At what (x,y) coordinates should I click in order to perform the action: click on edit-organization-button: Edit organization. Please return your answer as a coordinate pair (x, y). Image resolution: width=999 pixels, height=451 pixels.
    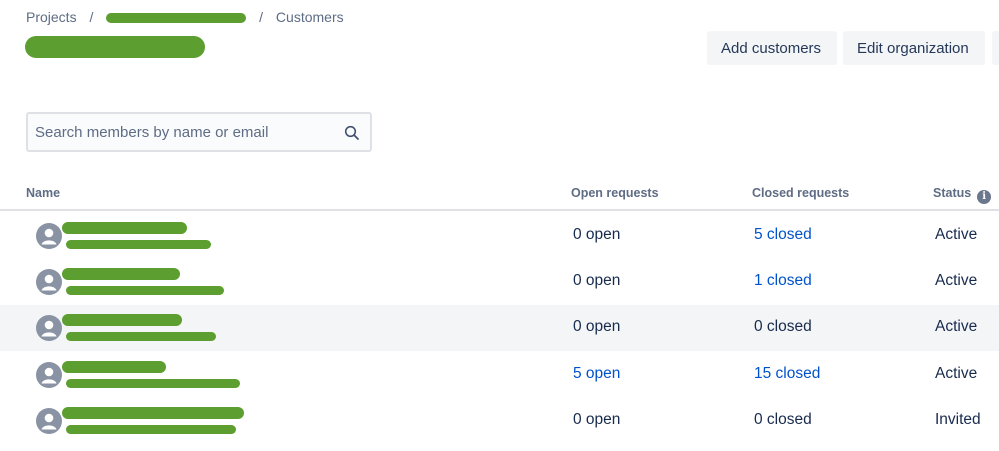
    Looking at the image, I should click on (914, 48).